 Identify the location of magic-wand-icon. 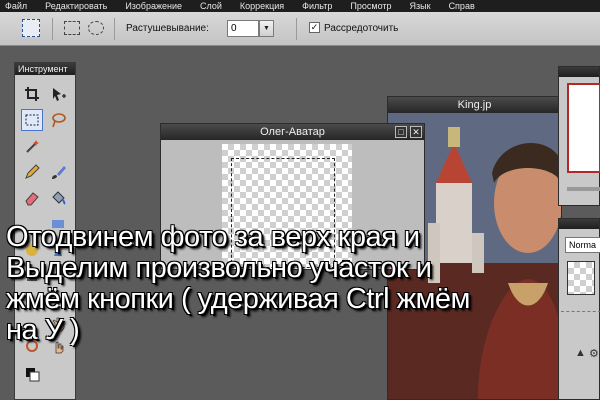
(32, 146).